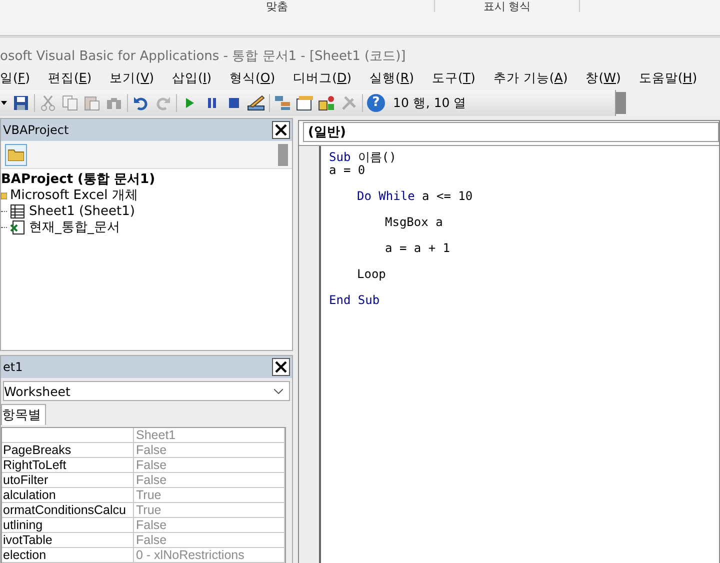 The image size is (720, 563). I want to click on code-line: MsgBox a, so click(414, 222).